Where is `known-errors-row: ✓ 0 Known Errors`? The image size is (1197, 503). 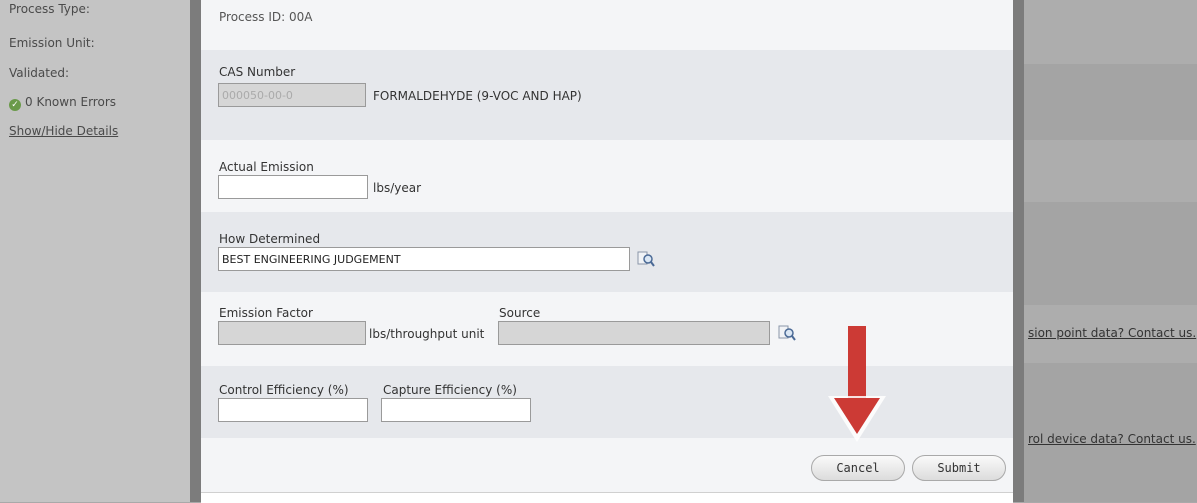 known-errors-row: ✓ 0 Known Errors is located at coordinates (62, 103).